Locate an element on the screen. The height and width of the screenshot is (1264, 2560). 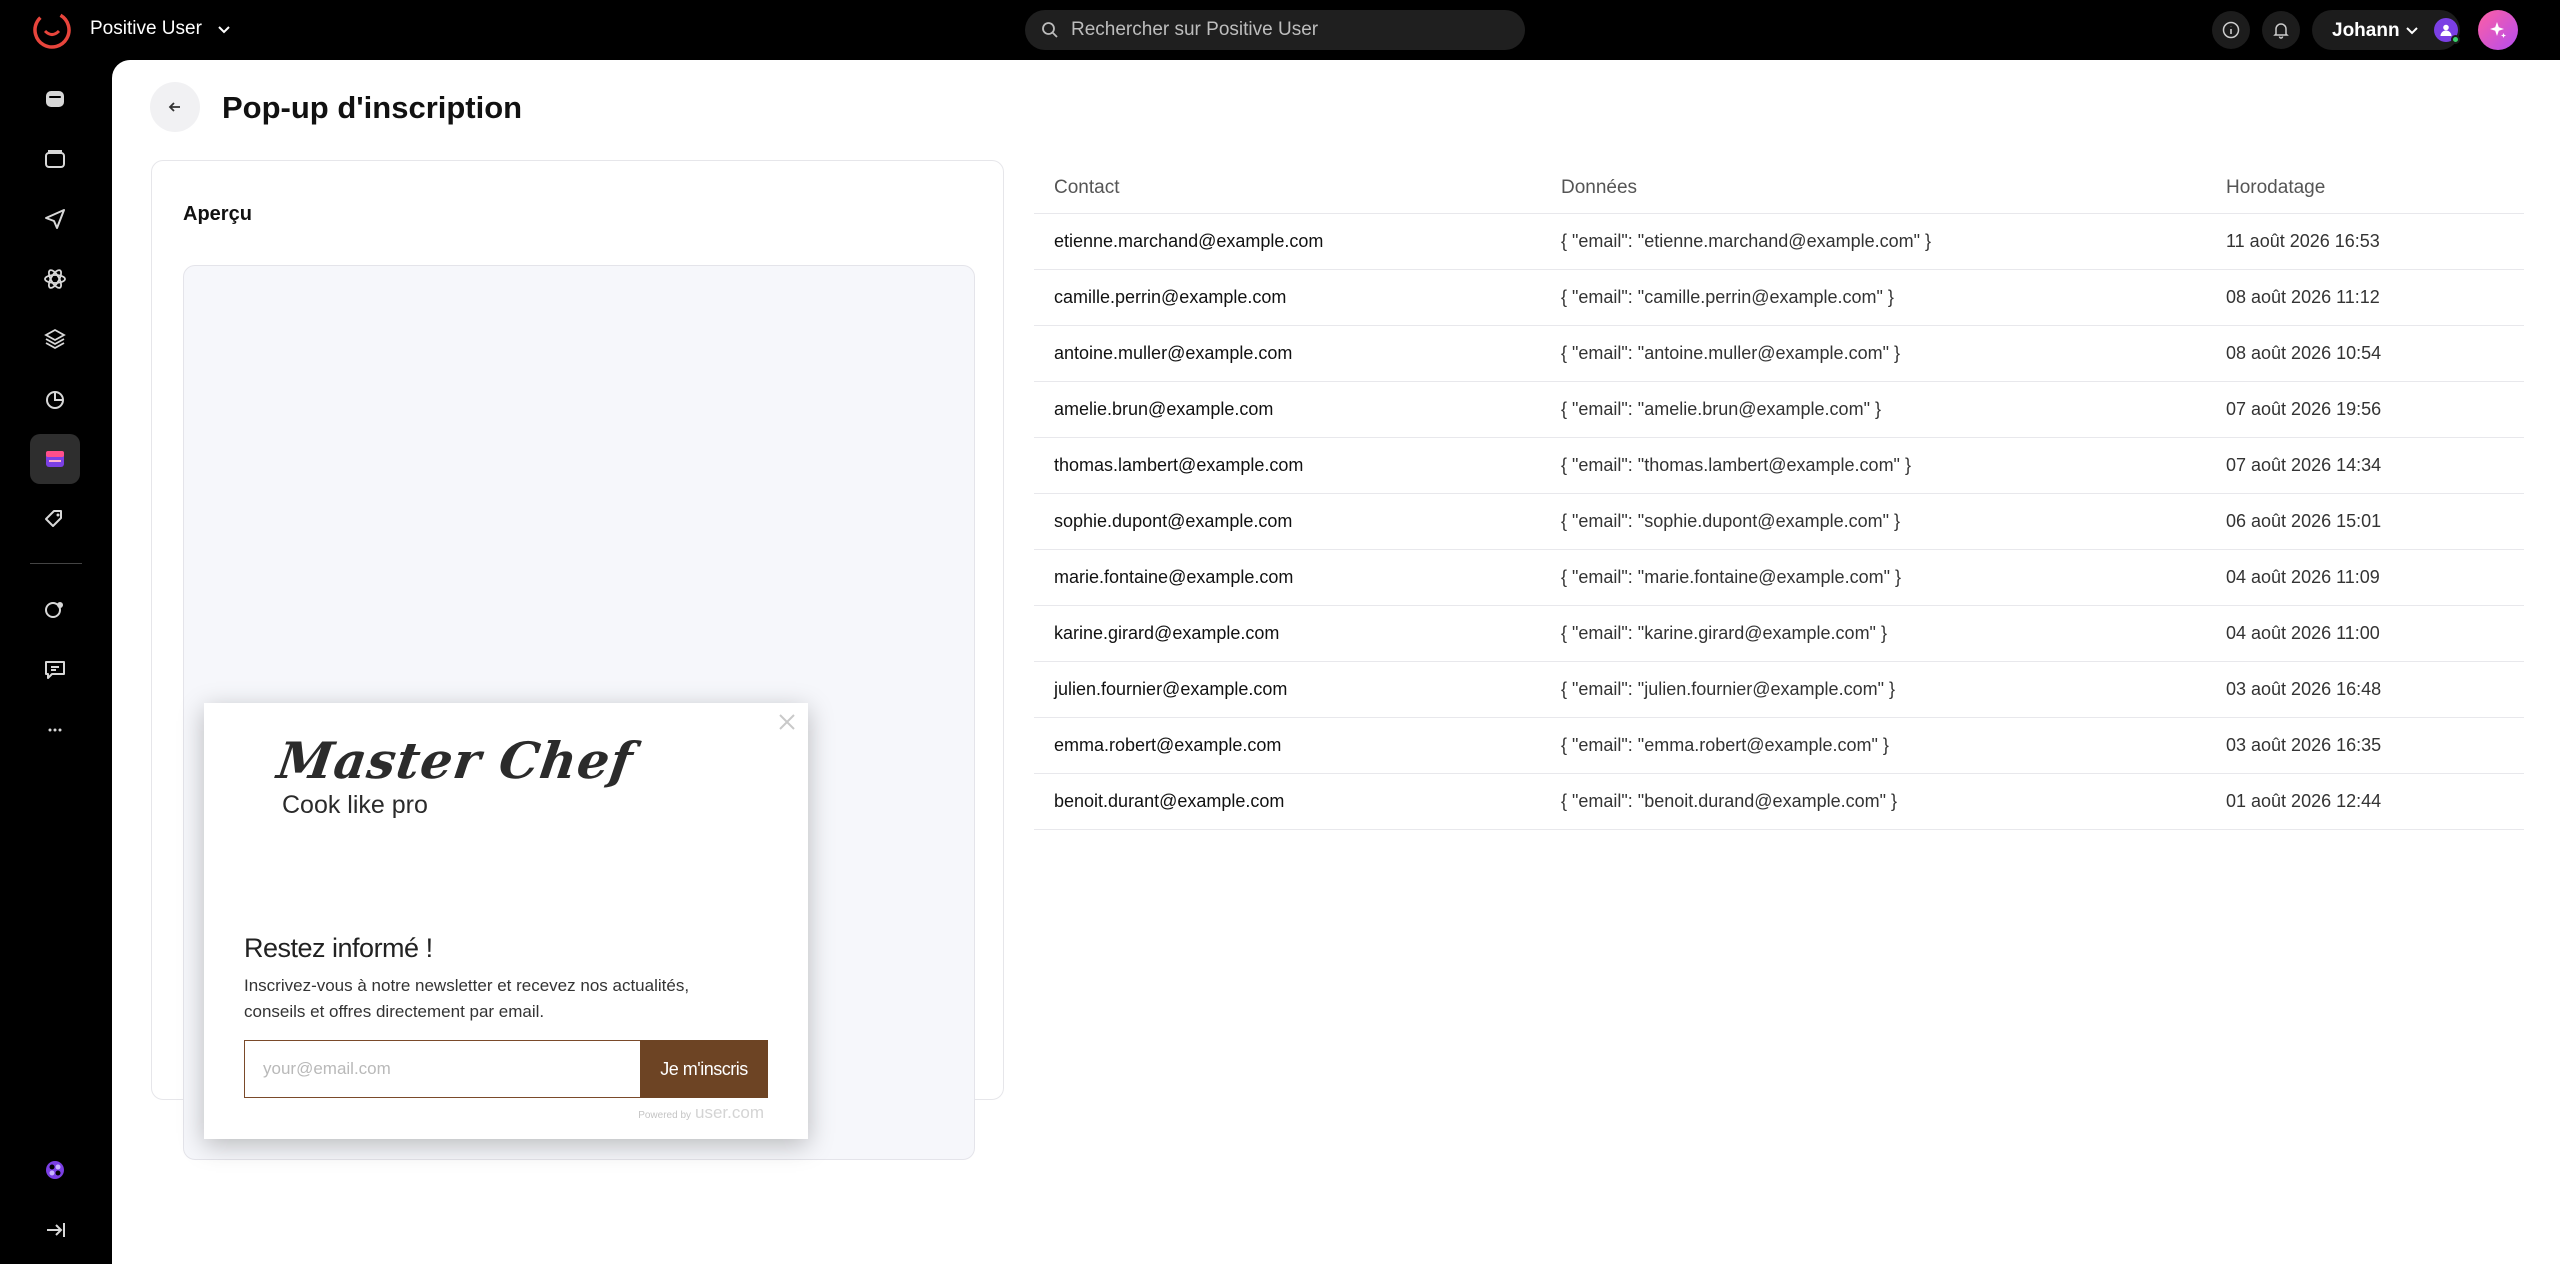
contact-cell: thomas.lambert@example.com is located at coordinates (1178, 465).